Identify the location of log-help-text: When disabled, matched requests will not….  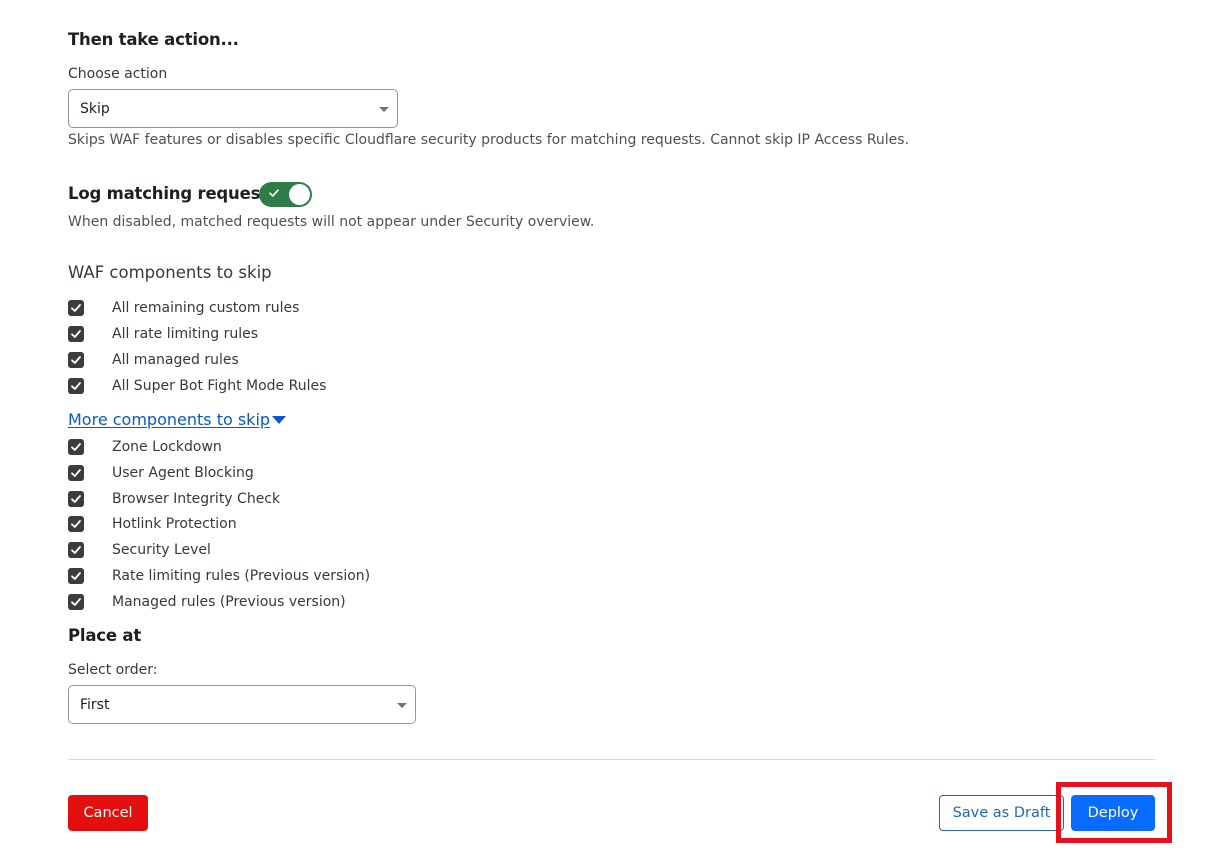
(331, 222).